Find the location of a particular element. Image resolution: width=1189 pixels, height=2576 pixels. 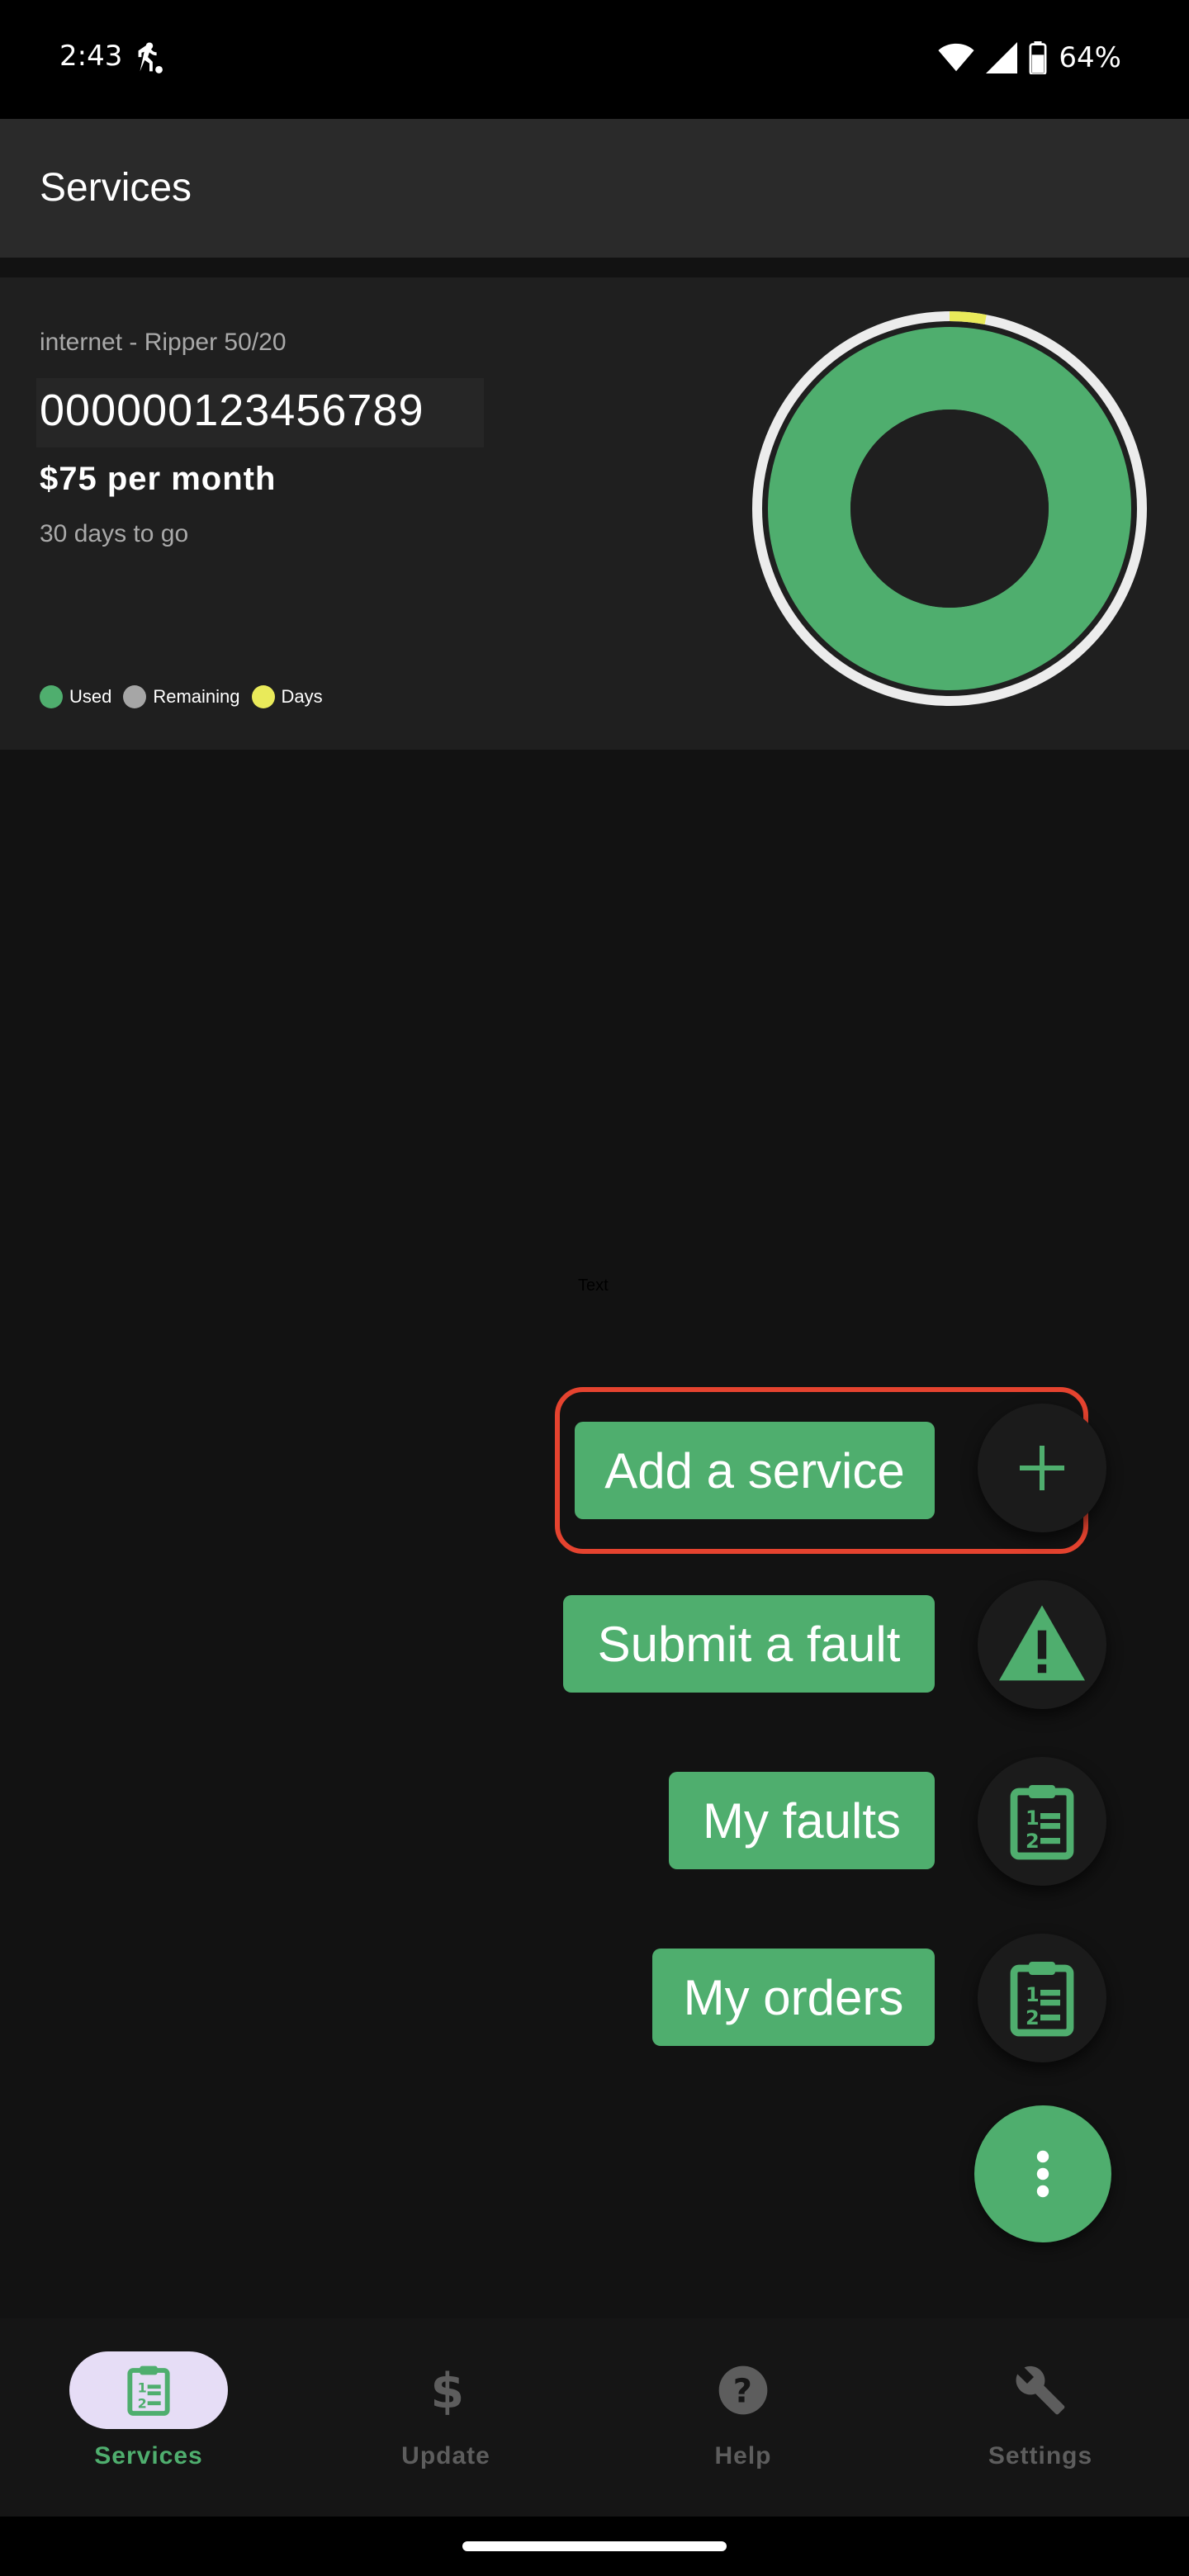

my-faults-label-button: My faults is located at coordinates (802, 1820).